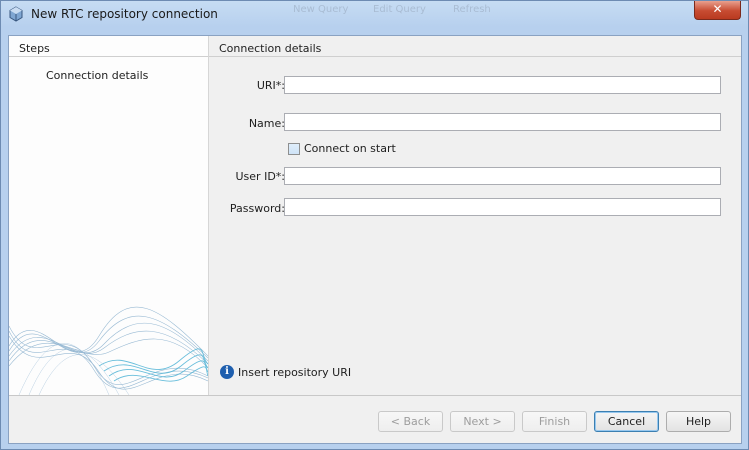 Image resolution: width=749 pixels, height=450 pixels. I want to click on userid-input, so click(502, 176).